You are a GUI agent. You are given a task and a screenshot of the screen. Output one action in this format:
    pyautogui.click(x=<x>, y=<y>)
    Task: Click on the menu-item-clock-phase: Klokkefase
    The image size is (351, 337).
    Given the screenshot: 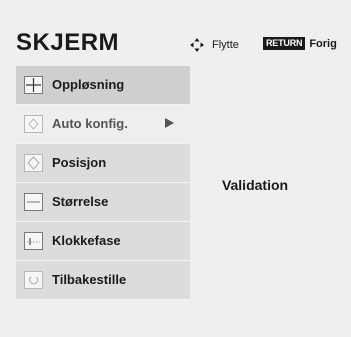 What is the action you would take?
    pyautogui.click(x=103, y=241)
    